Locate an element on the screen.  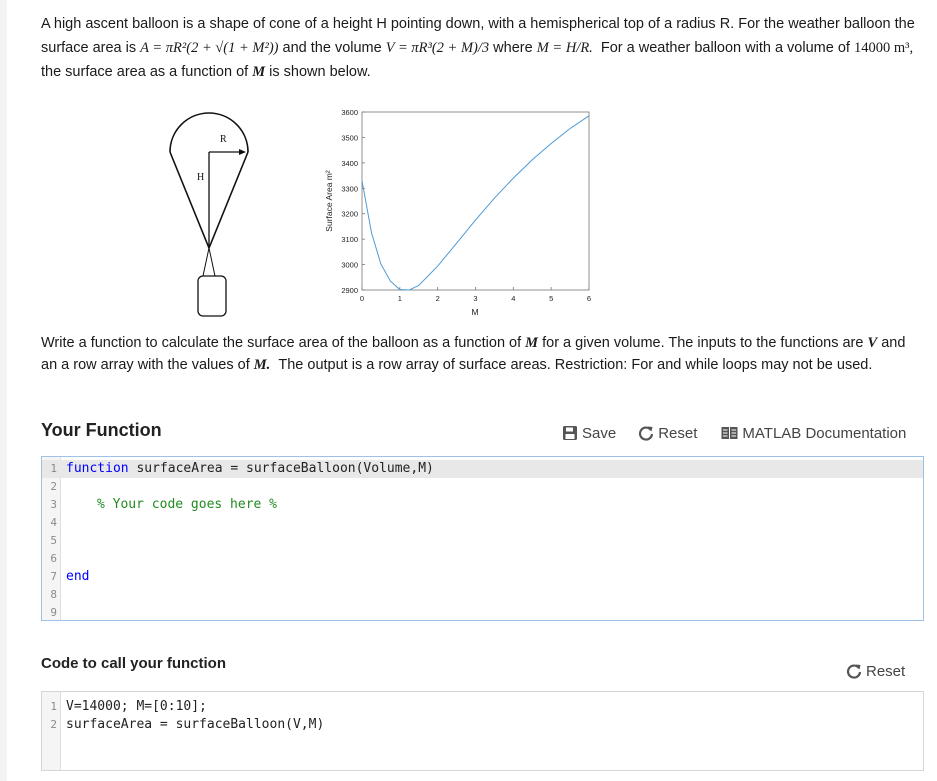
problem-text-2: and the volume is located at coordinates (332, 48).